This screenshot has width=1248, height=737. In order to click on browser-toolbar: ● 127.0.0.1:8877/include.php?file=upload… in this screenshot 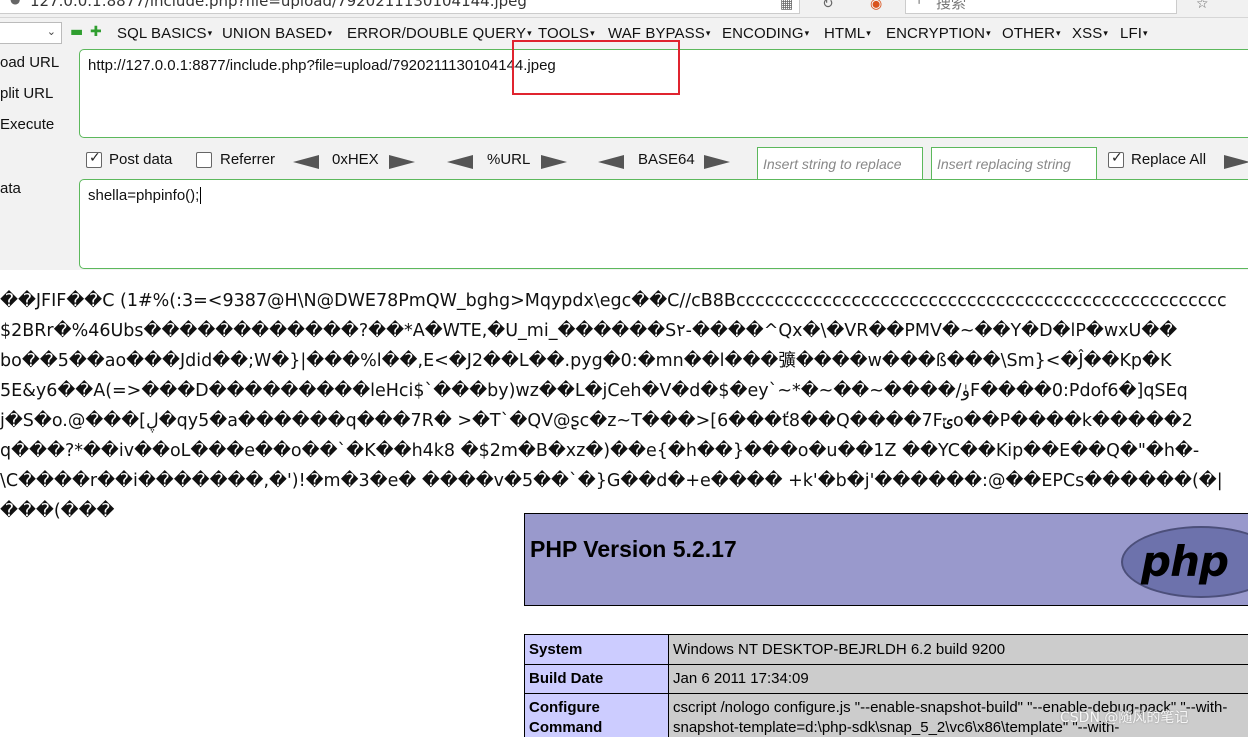, I will do `click(624, 9)`.